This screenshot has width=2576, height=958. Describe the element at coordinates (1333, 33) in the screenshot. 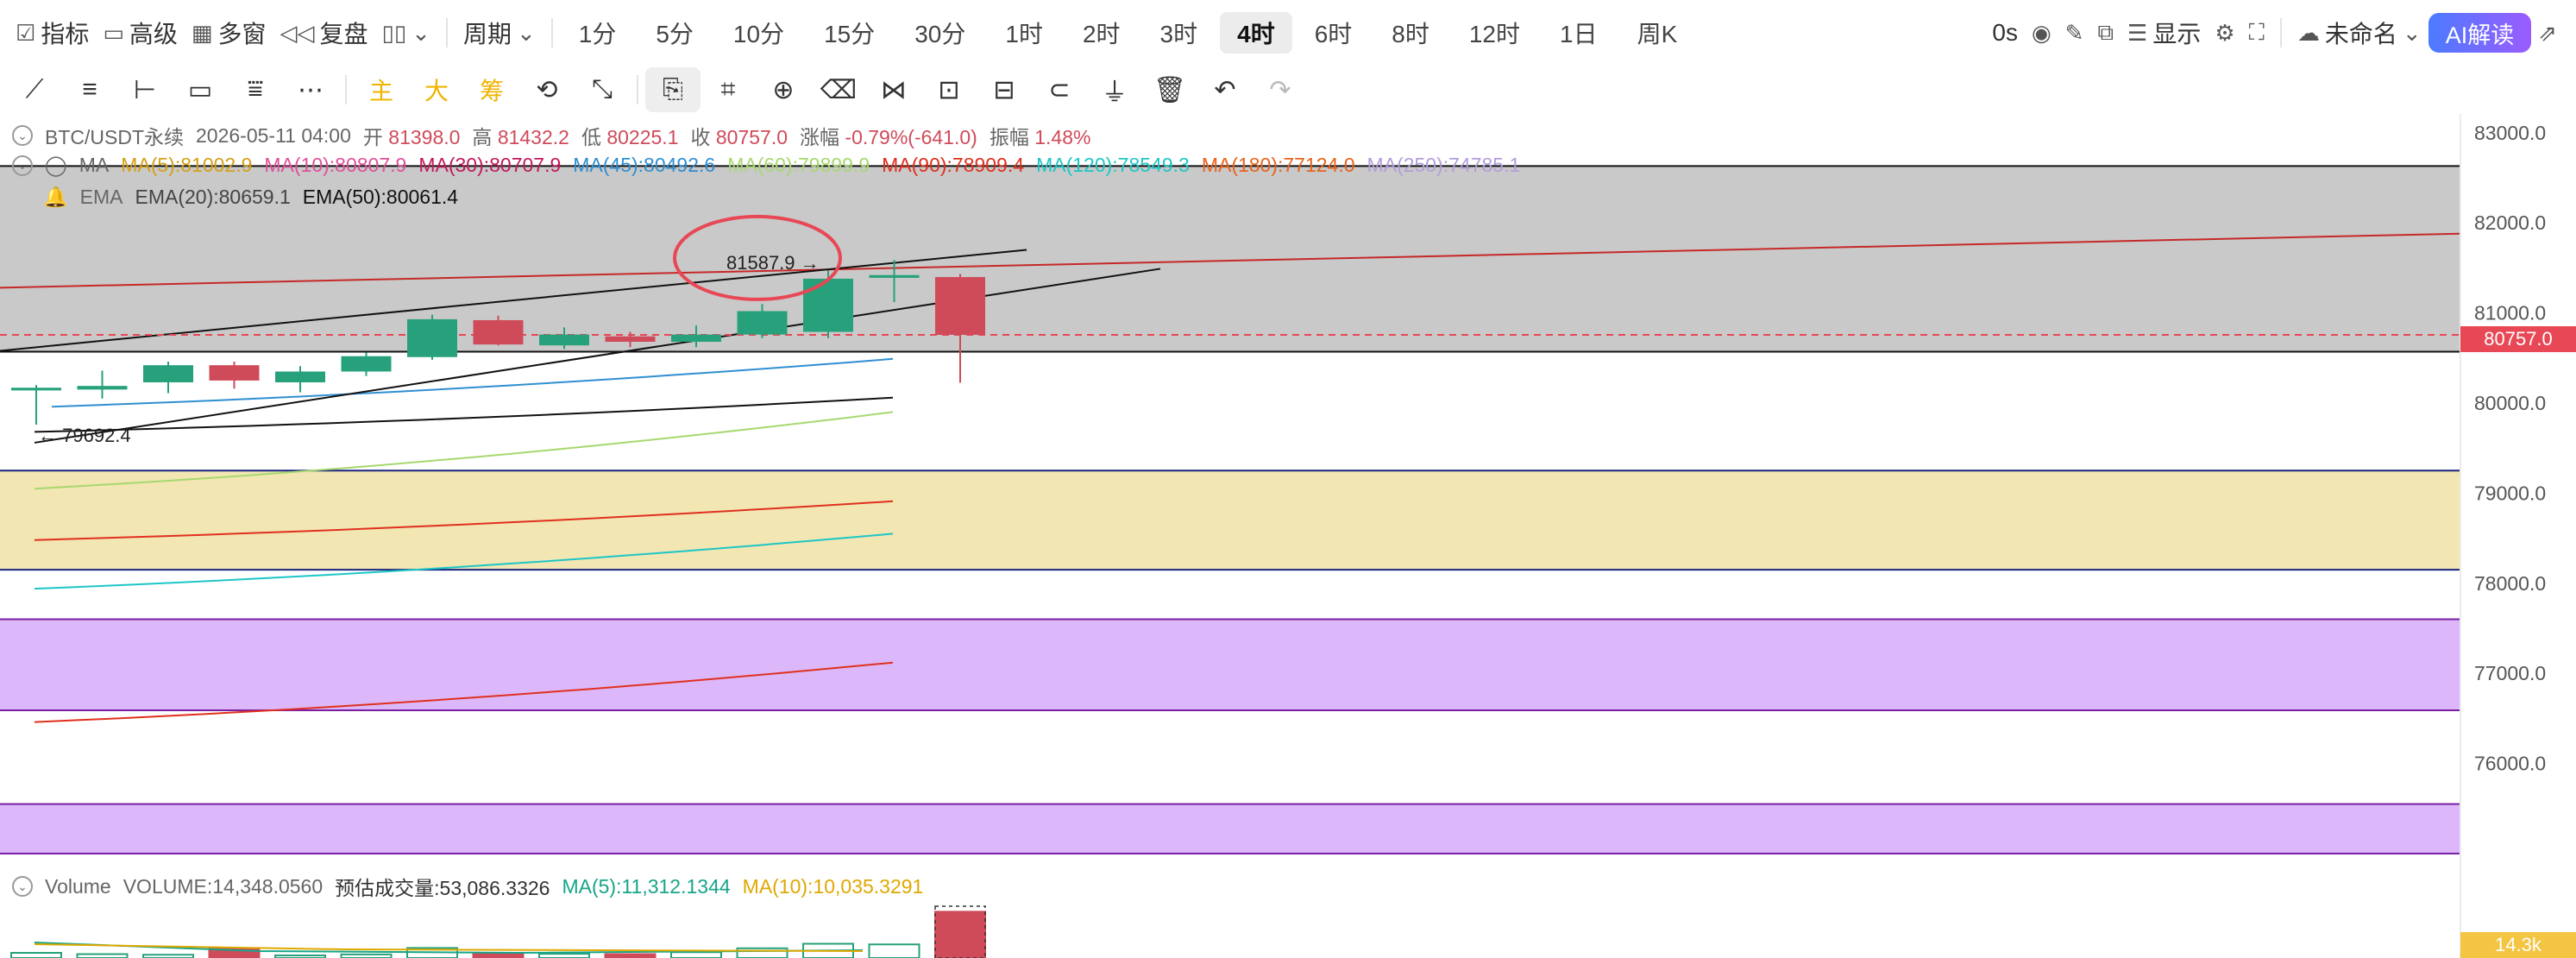

I see `interval-tab-9: 6时` at that location.